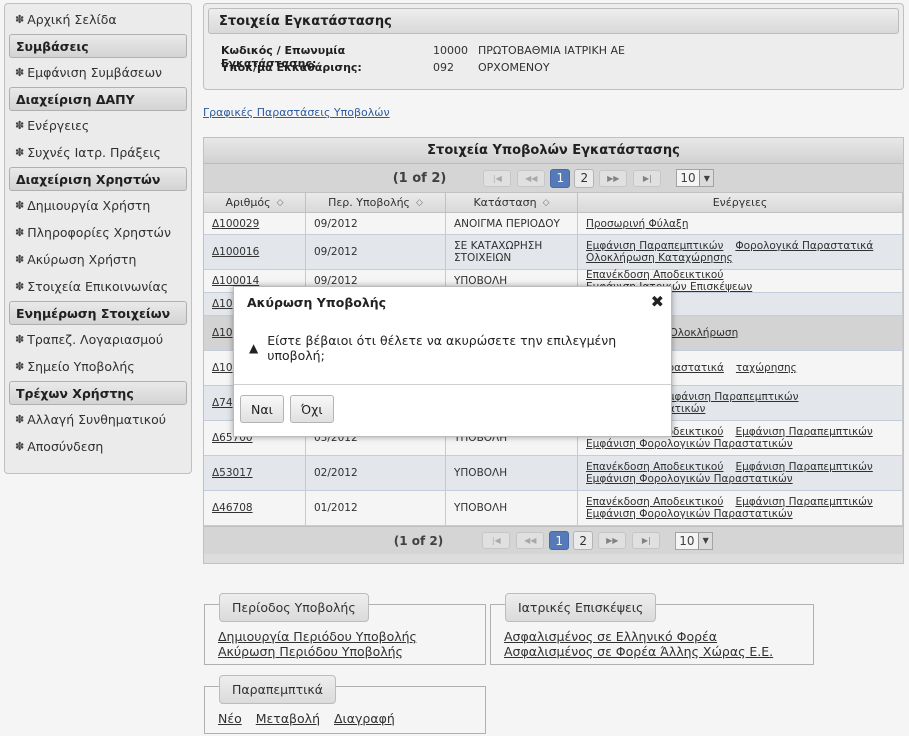 The height and width of the screenshot is (736, 909). What do you see at coordinates (657, 301) in the screenshot?
I see `close-icon: ✖` at bounding box center [657, 301].